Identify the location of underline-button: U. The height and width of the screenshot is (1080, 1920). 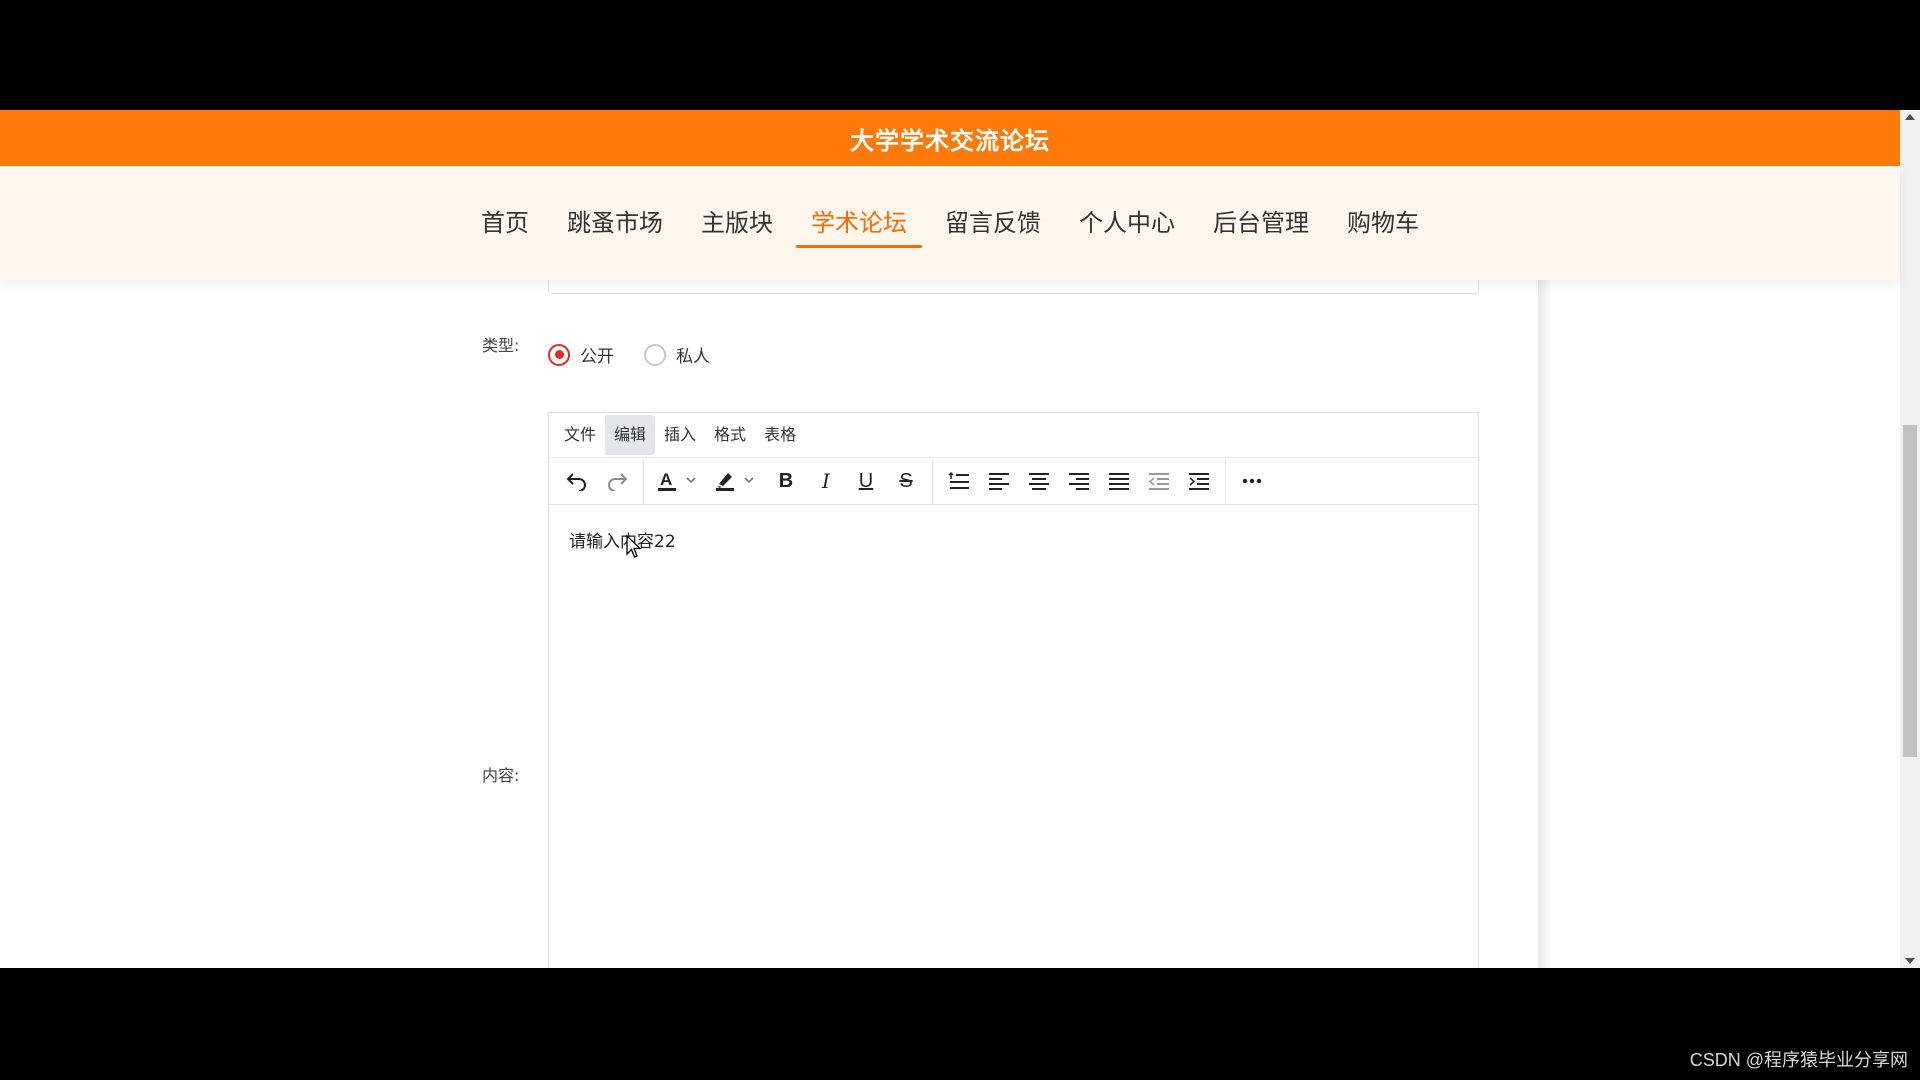
(866, 481).